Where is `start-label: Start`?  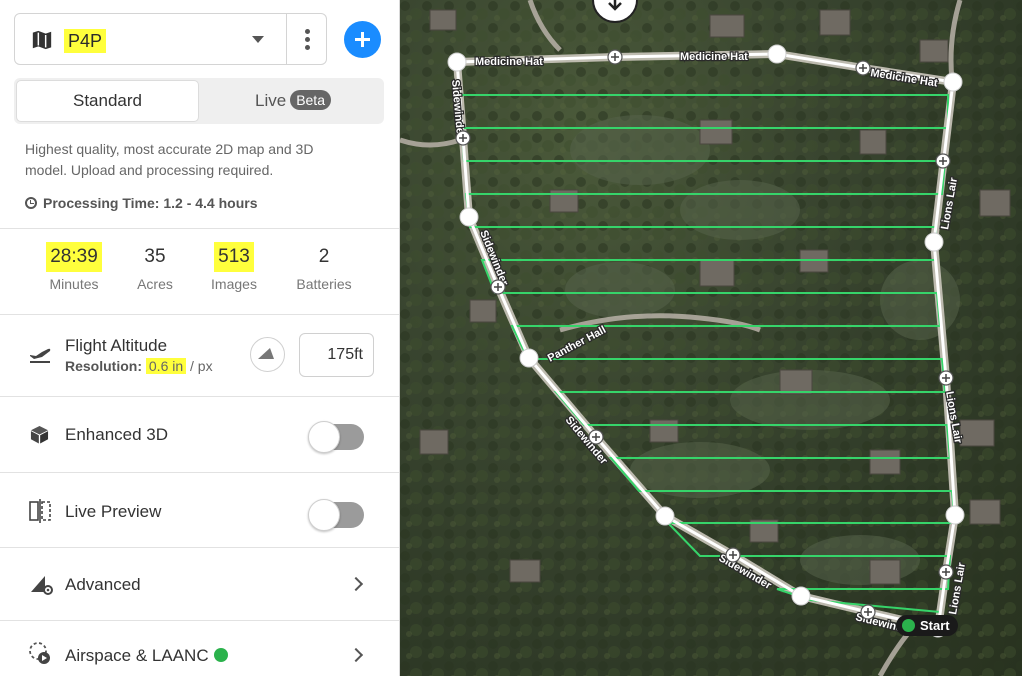 start-label: Start is located at coordinates (935, 625).